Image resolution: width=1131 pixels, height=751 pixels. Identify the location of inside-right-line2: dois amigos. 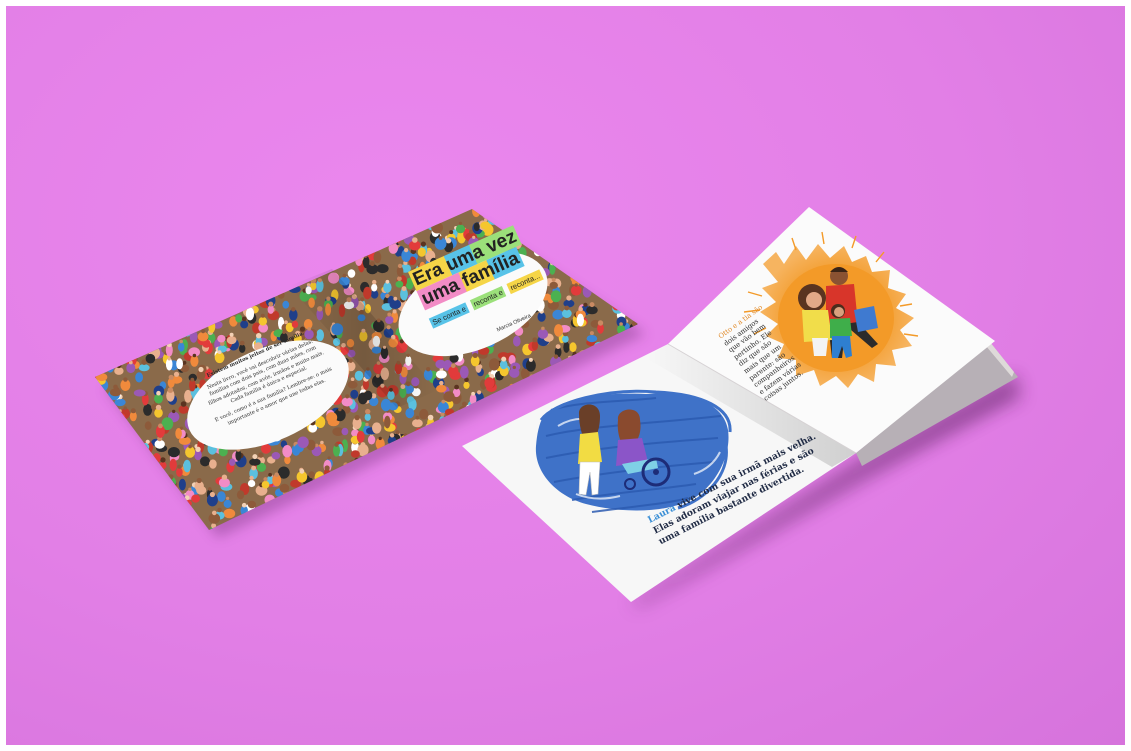
(741, 332).